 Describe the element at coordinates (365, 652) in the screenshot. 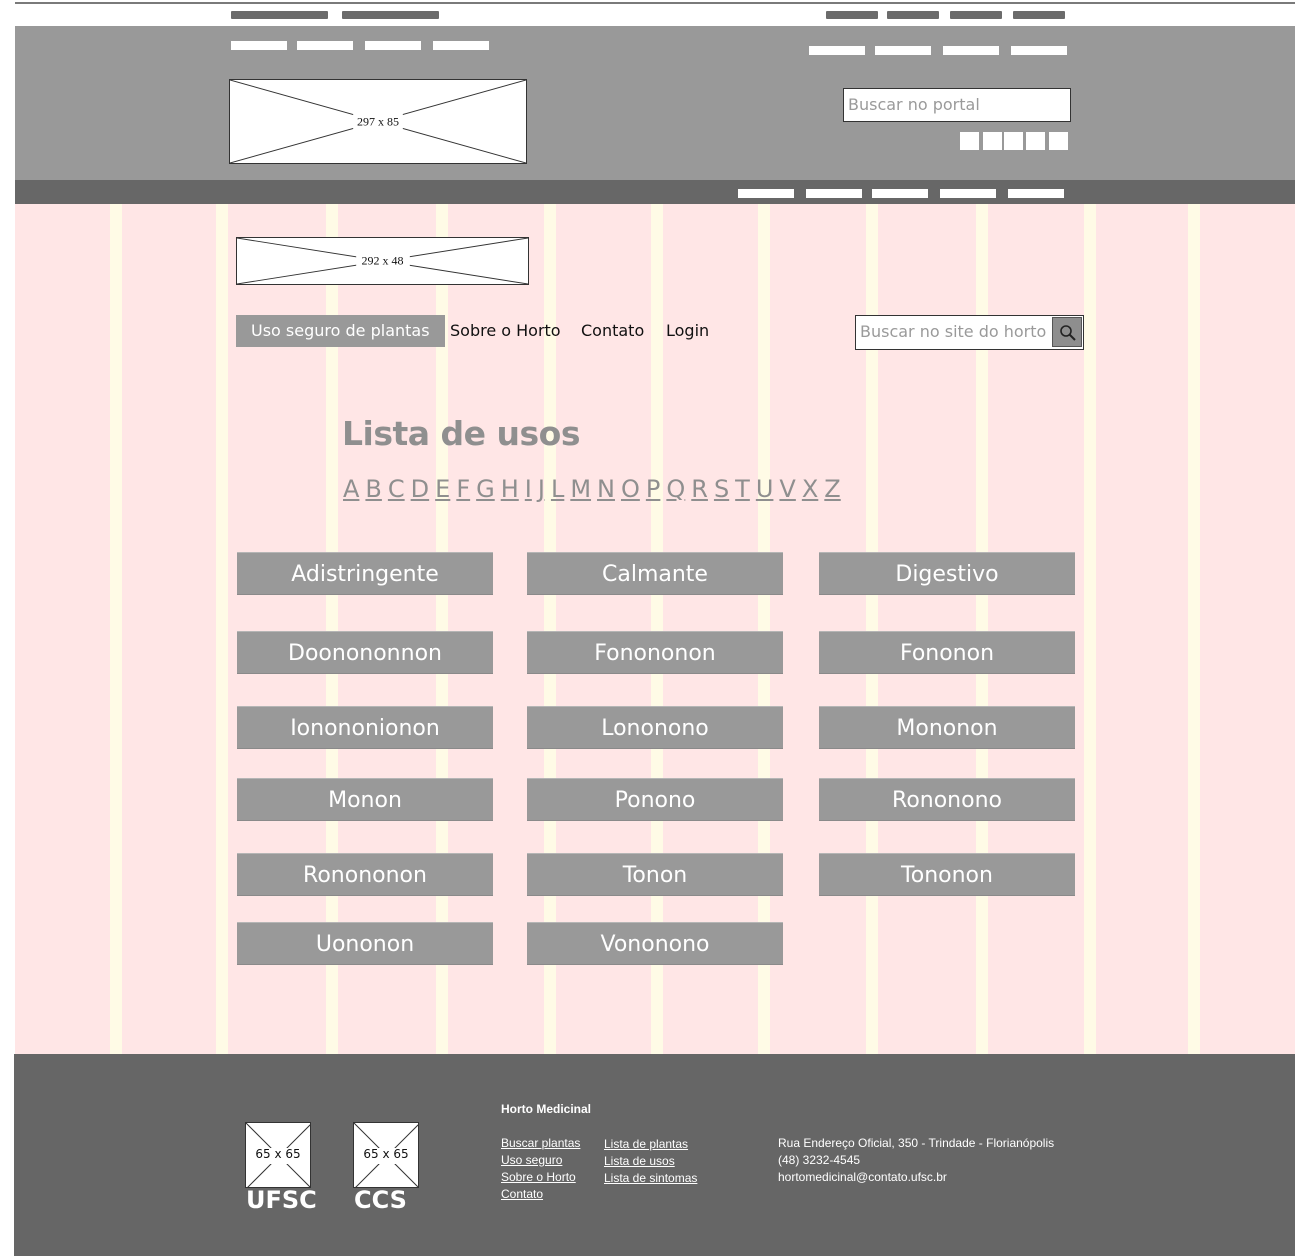

I see `use-button: Doonononnon` at that location.